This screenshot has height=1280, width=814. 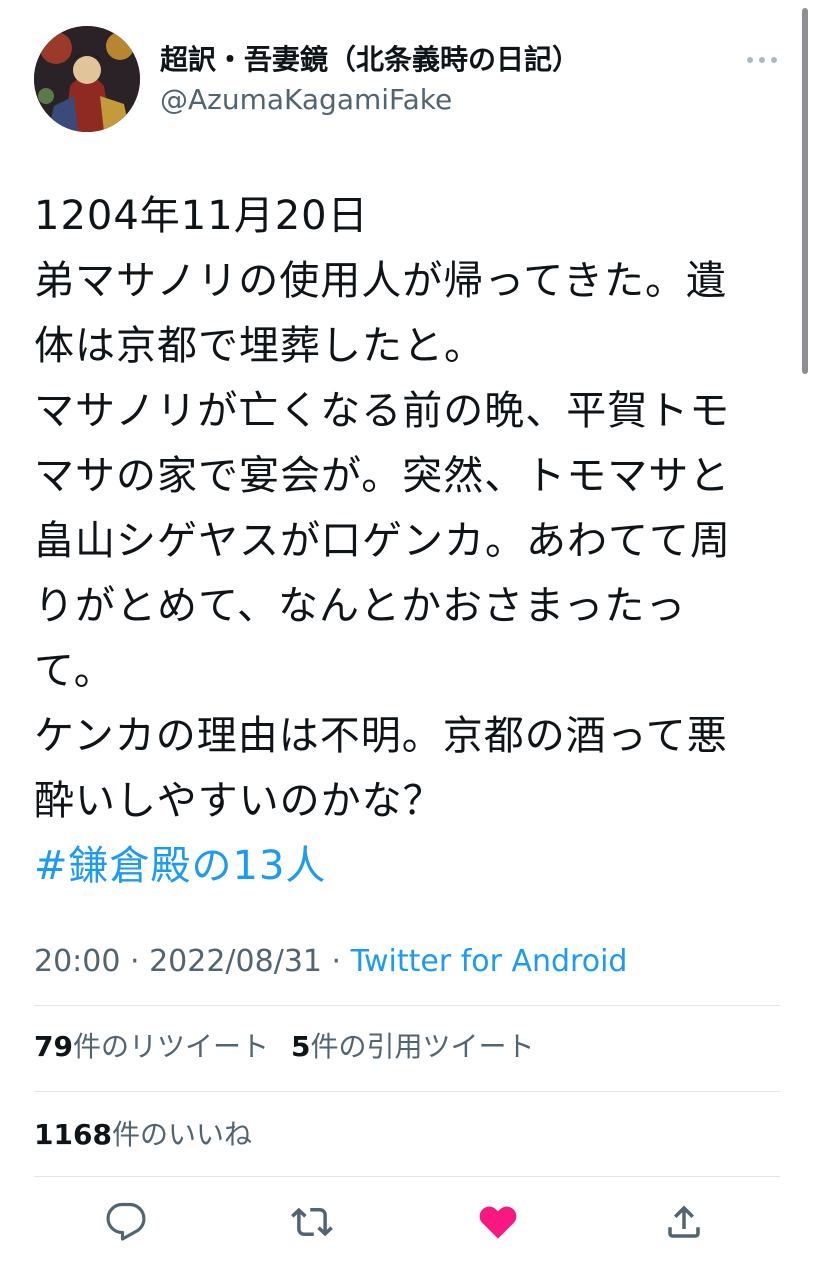 What do you see at coordinates (382, 411) in the screenshot?
I see `tweet-line: マサノリが亡くなる前の晩、平賀トモ` at bounding box center [382, 411].